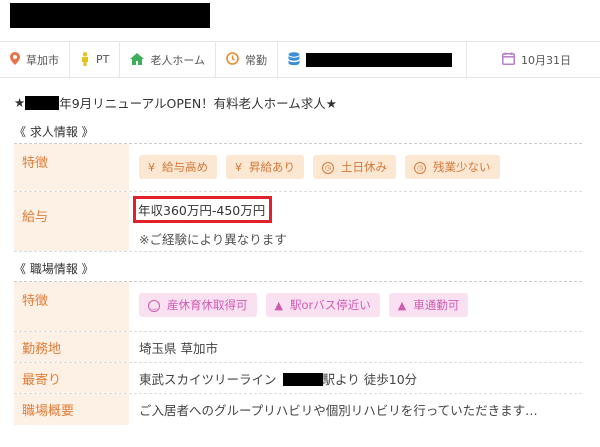  What do you see at coordinates (265, 167) in the screenshot?
I see `tag-raise: ¥ 昇給あり` at bounding box center [265, 167].